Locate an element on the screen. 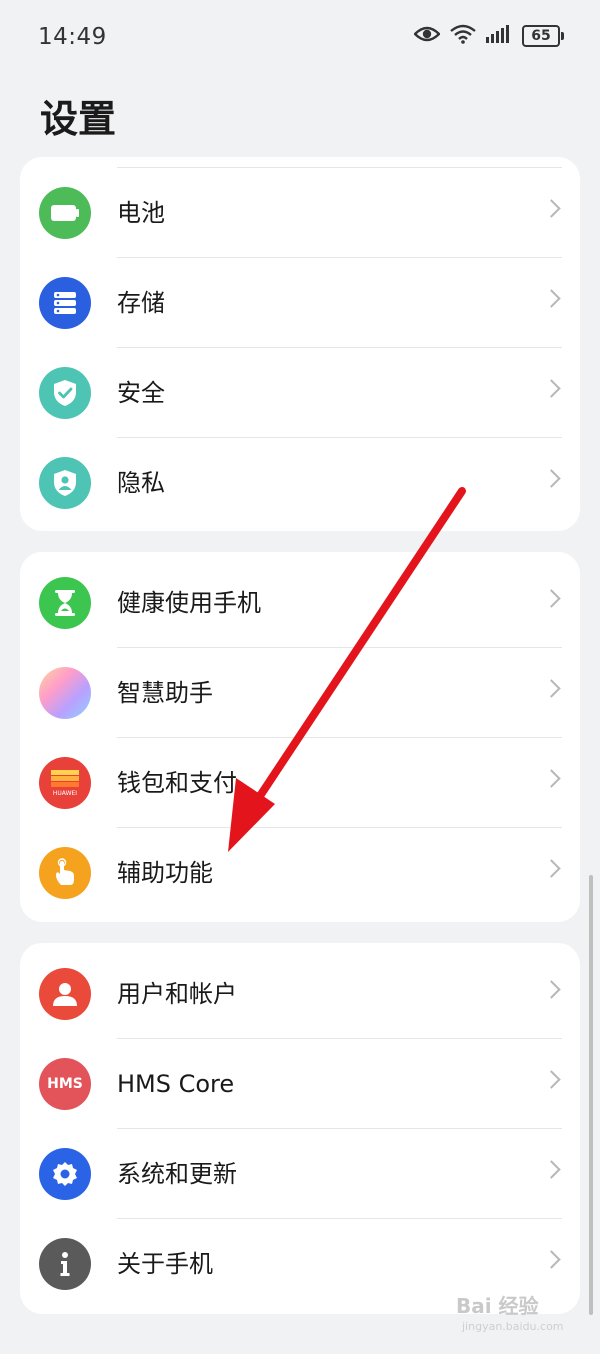 This screenshot has height=1354, width=600. hms-icon: HMS is located at coordinates (65, 1084).